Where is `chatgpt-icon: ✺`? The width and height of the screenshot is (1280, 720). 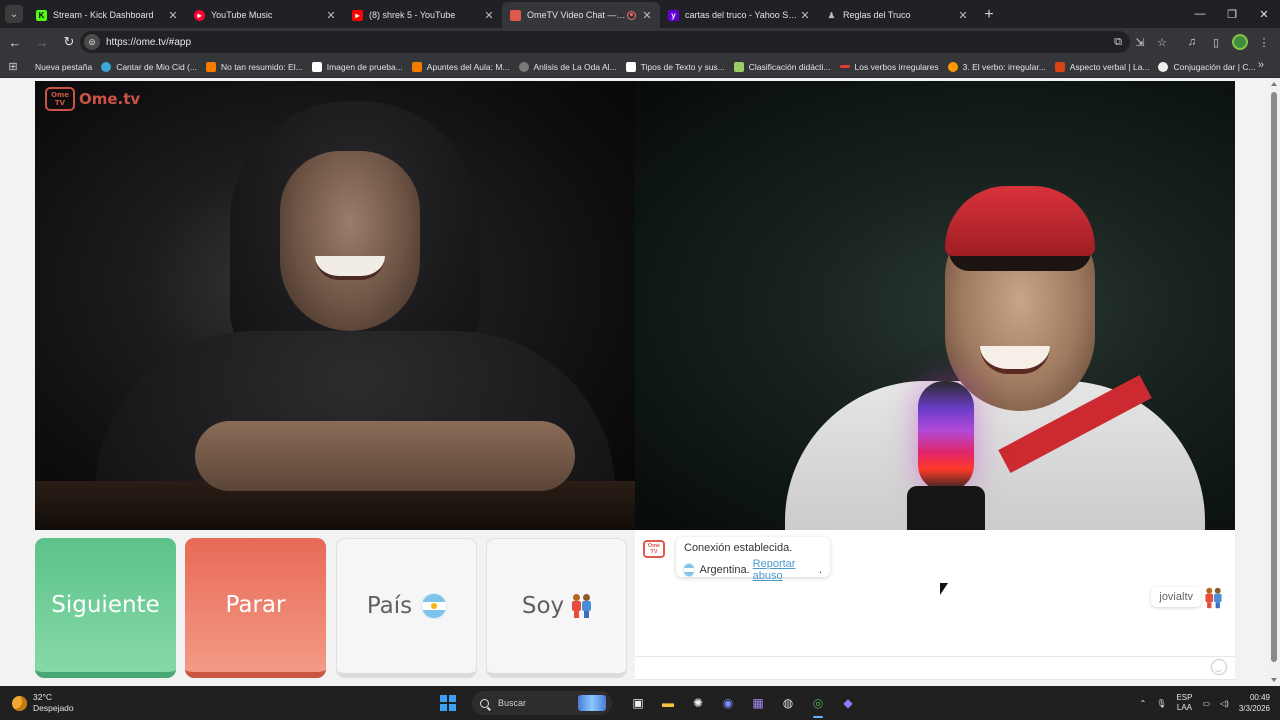
chatgpt-icon: ✺ is located at coordinates (698, 703).